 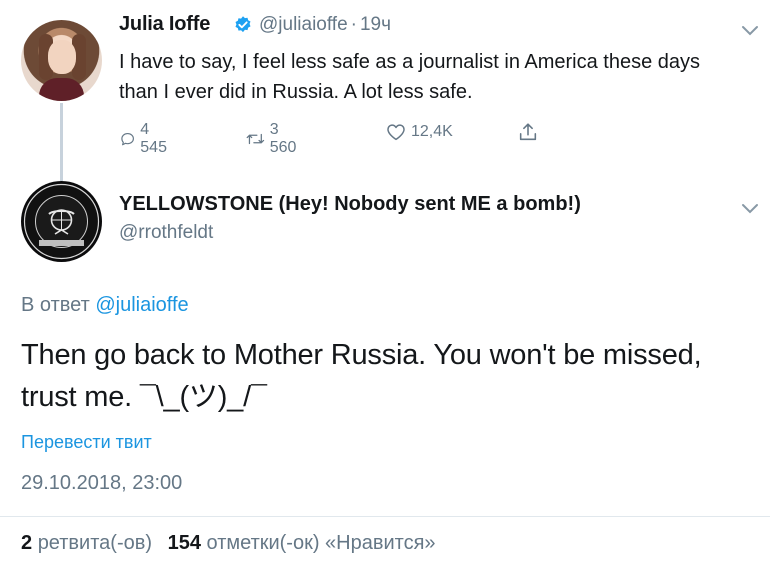 What do you see at coordinates (61, 142) in the screenshot?
I see `thread-connector-line` at bounding box center [61, 142].